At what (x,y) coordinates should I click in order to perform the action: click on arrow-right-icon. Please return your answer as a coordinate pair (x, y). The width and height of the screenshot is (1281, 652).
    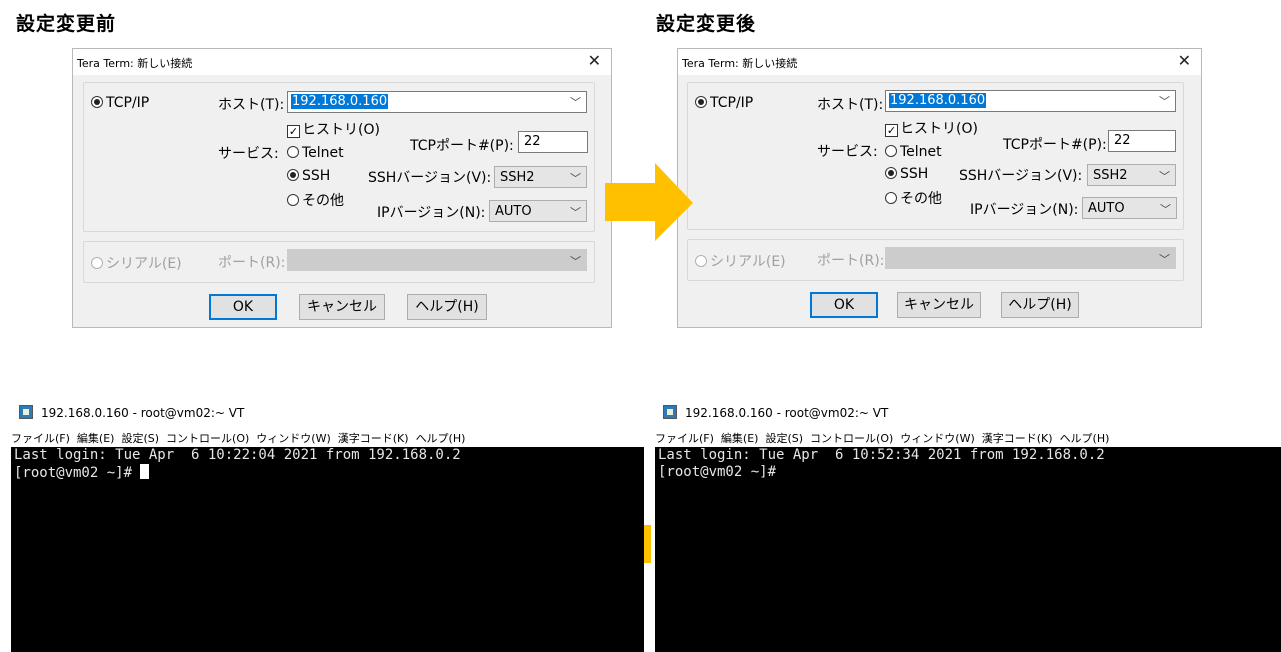
    Looking at the image, I should click on (649, 202).